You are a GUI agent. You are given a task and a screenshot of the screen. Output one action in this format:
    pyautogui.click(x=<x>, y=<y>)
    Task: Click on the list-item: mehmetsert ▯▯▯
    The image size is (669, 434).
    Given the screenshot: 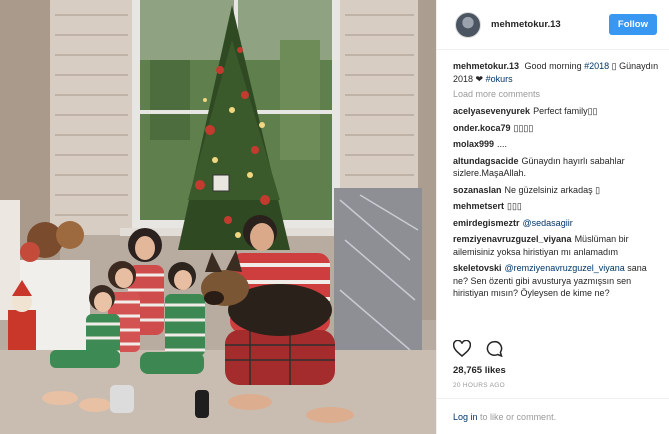 What is the action you would take?
    pyautogui.click(x=558, y=206)
    